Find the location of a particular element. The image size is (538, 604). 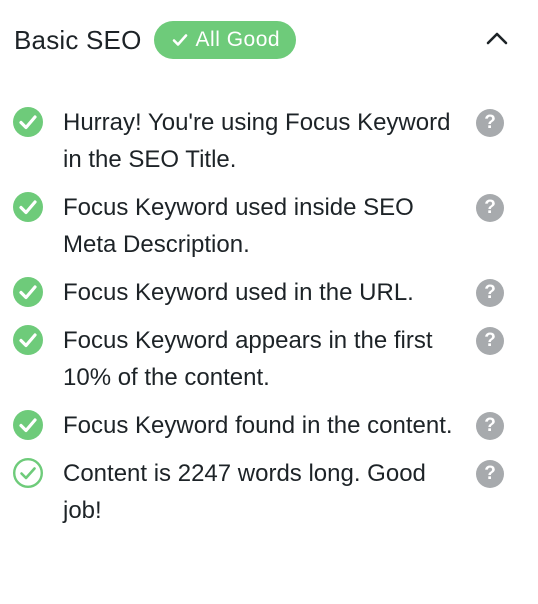

seo-check-item: Content is 2247 words long. Good job! ? is located at coordinates (262, 492).